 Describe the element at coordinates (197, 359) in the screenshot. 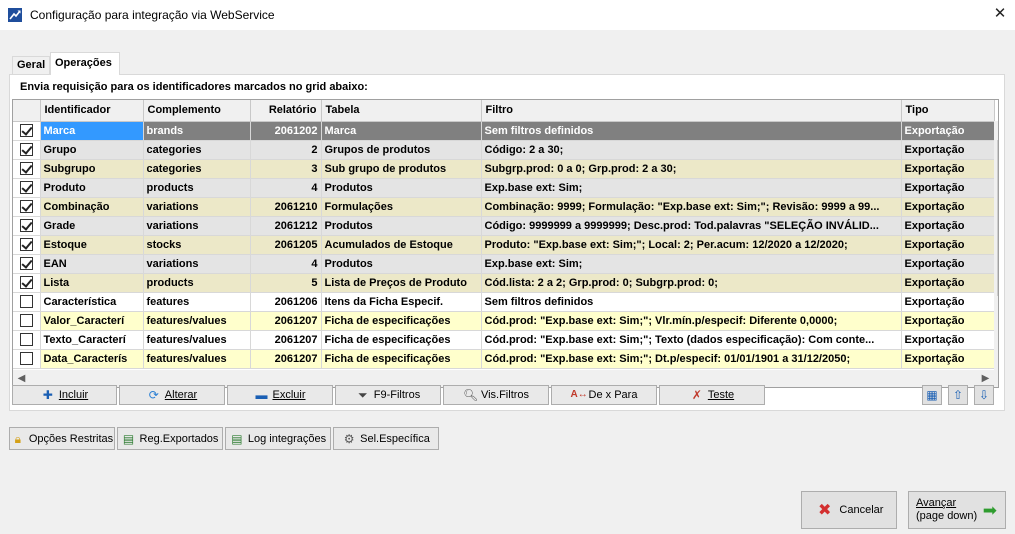

I see `cell-complemento: features/values` at that location.